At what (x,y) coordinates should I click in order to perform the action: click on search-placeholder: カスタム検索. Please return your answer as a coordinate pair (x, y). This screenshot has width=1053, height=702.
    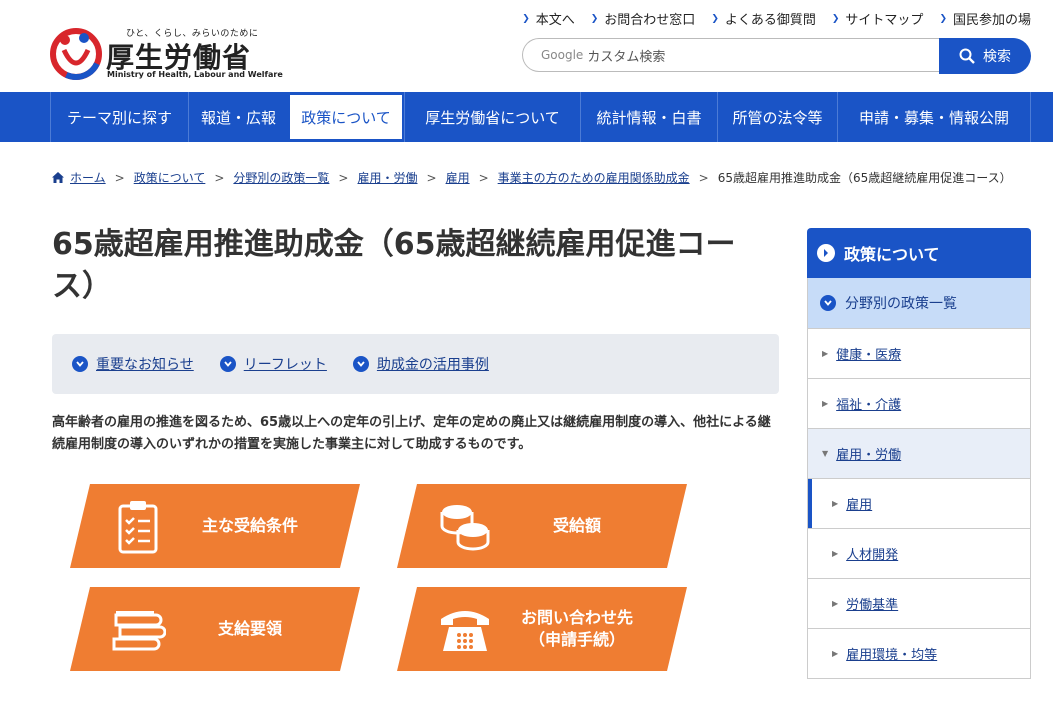
    Looking at the image, I should click on (626, 57).